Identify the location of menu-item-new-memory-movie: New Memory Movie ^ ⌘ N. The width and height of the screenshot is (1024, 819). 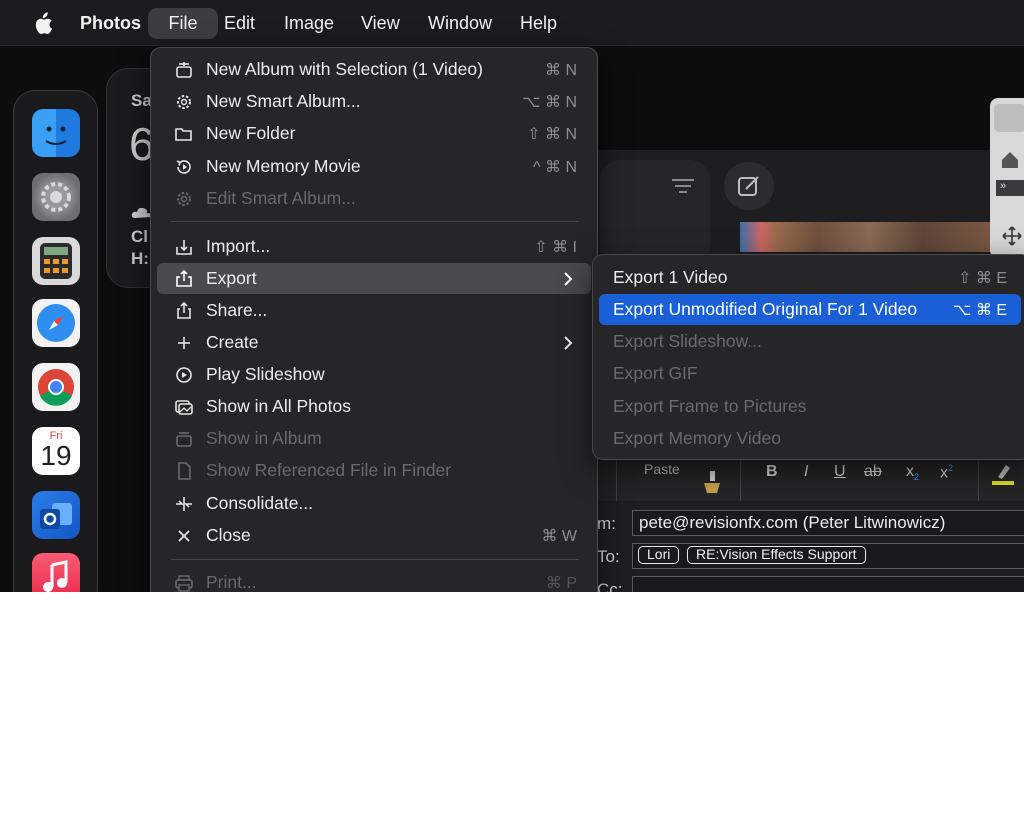
(374, 166).